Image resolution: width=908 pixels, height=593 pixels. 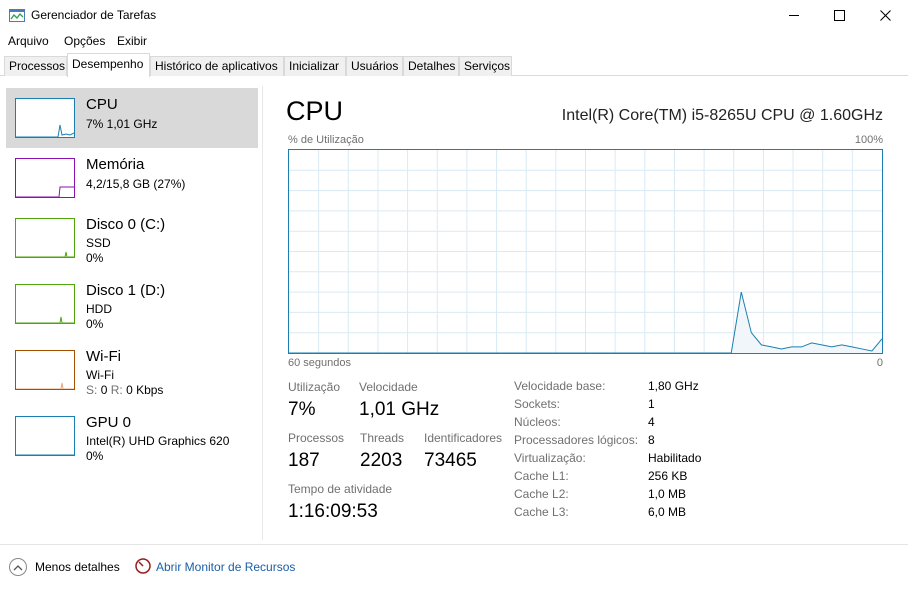 What do you see at coordinates (399, 409) in the screenshot?
I see `speed-value: 1,01 GHz` at bounding box center [399, 409].